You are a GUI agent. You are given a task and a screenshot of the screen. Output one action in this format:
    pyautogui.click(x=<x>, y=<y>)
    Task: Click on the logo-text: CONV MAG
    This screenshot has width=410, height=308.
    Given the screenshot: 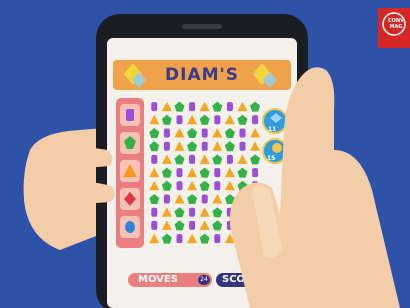 What is the action you would take?
    pyautogui.click(x=396, y=24)
    